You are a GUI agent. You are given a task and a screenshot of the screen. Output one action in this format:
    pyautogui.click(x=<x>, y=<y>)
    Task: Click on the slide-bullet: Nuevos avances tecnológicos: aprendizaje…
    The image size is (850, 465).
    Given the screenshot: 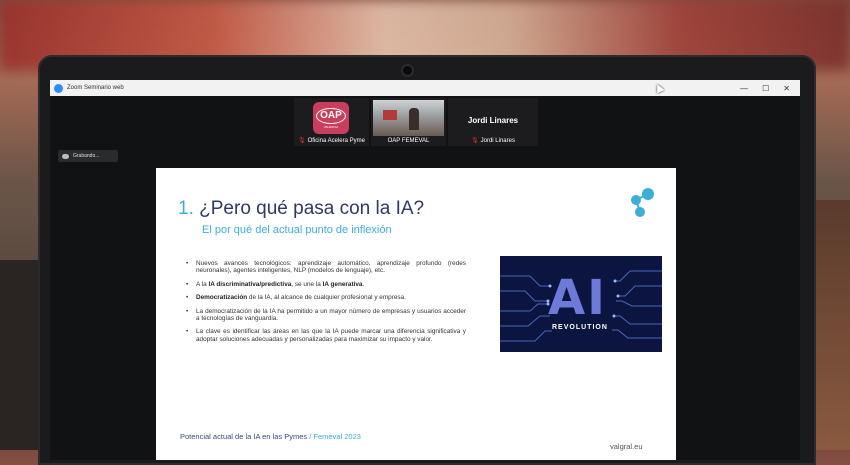 What is the action you would take?
    pyautogui.click(x=325, y=267)
    